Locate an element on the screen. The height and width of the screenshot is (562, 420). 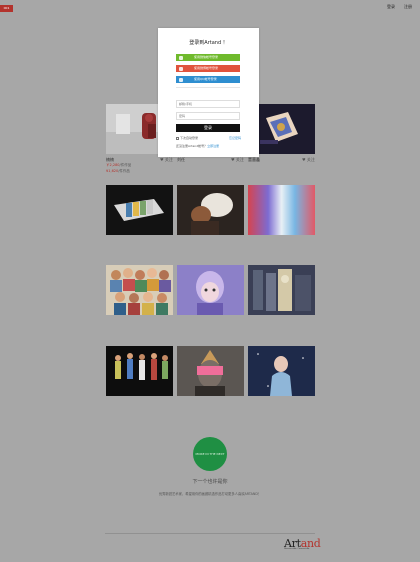
qq-login-label: 使用QQ帐号登录 is located at coordinates (205, 79).